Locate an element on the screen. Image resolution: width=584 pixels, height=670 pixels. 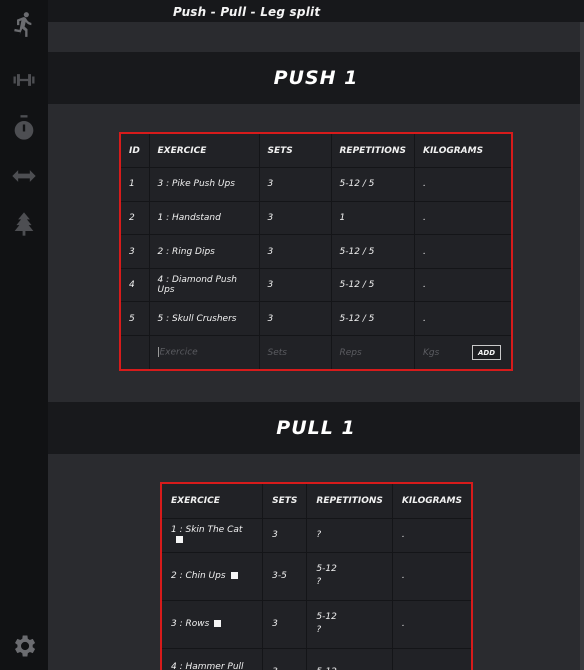
pull-heading: PULL 1 is located at coordinates (316, 428).